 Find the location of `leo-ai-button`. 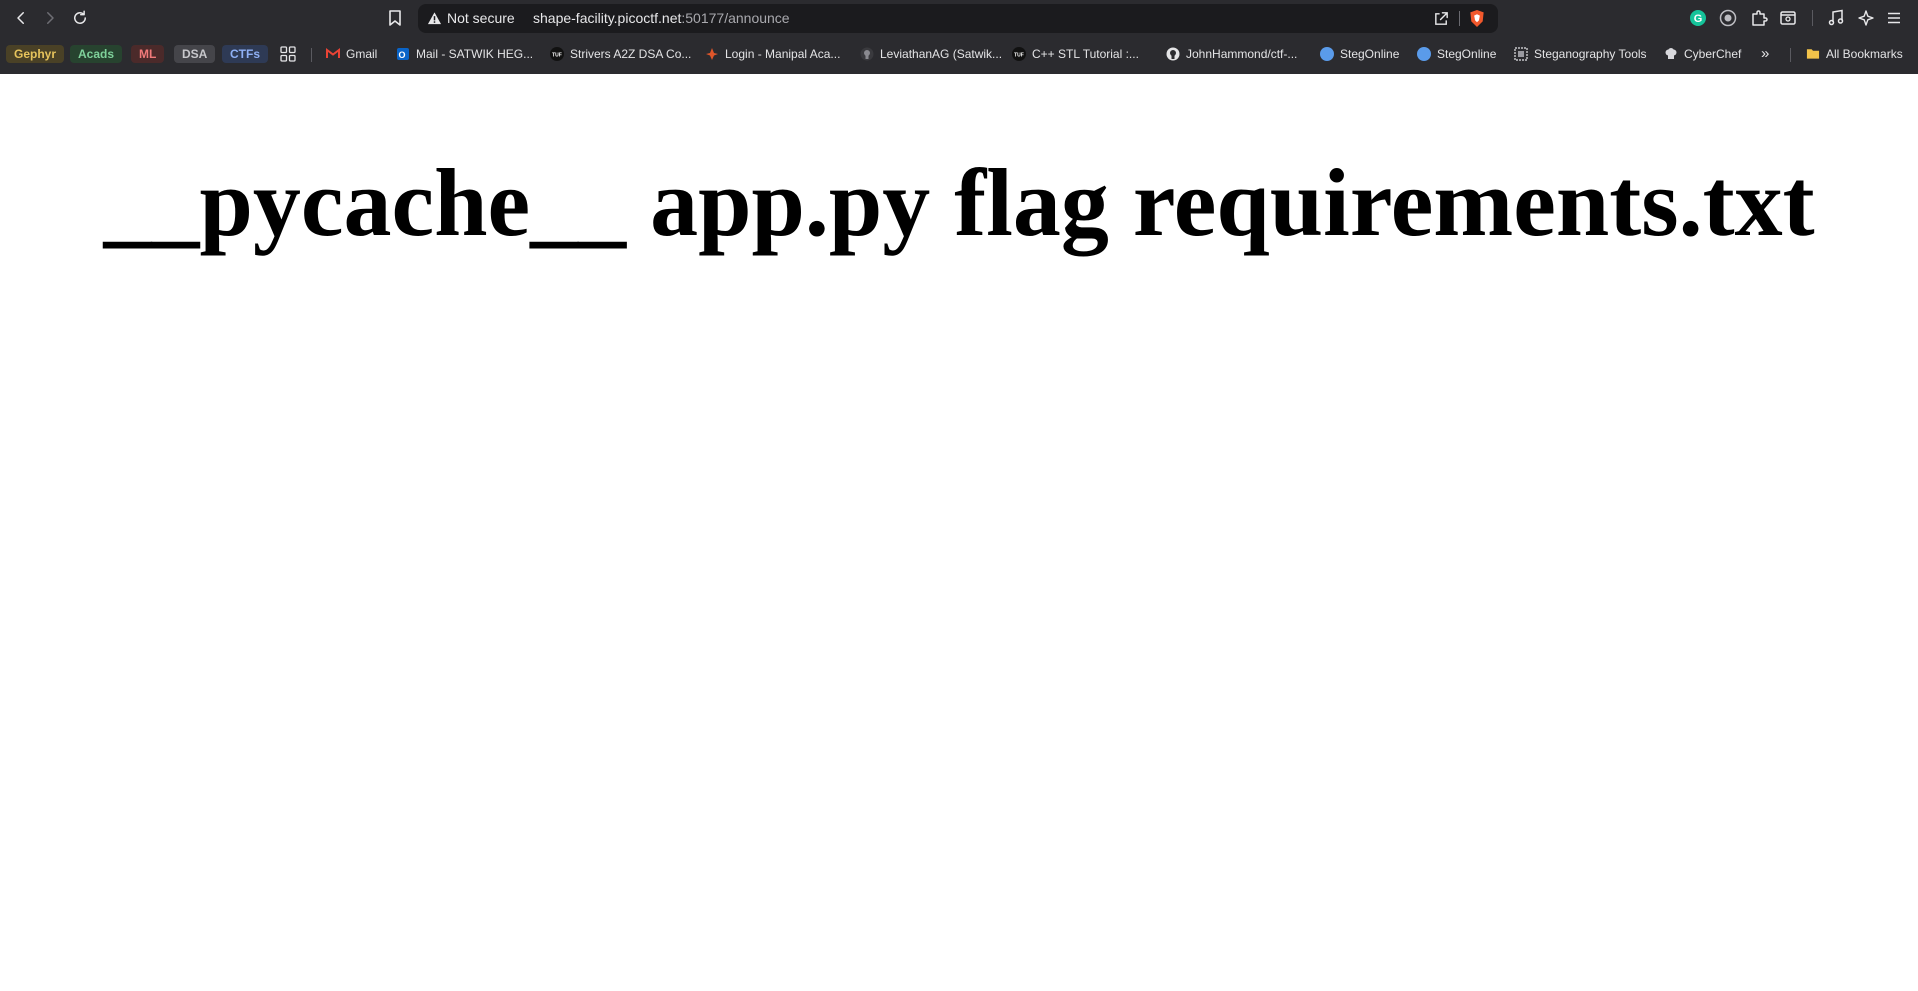

leo-ai-button is located at coordinates (1866, 18).